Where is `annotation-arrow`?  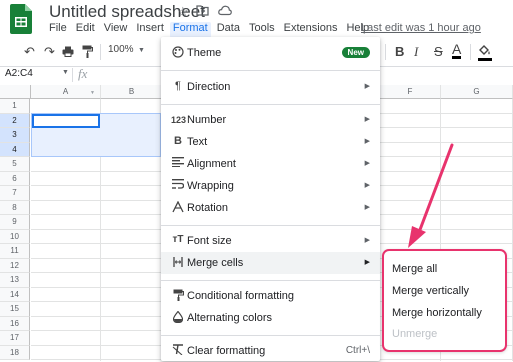 annotation-arrow is located at coordinates (431, 195).